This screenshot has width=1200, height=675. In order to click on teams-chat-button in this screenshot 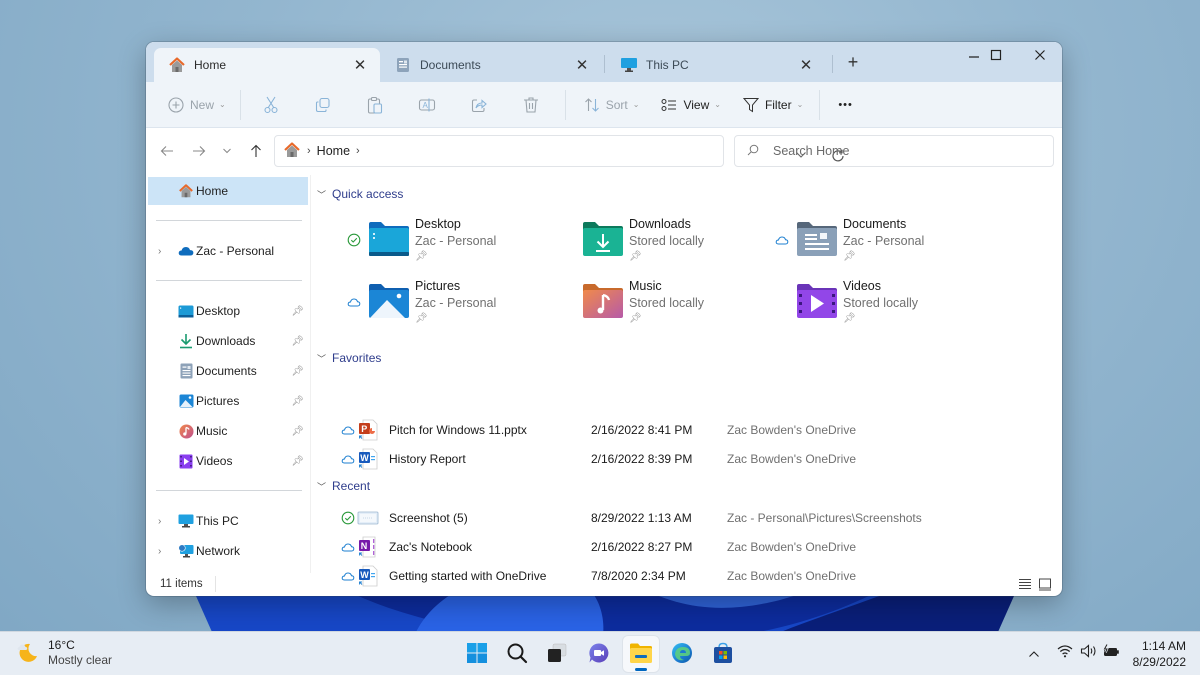, I will do `click(599, 654)`.